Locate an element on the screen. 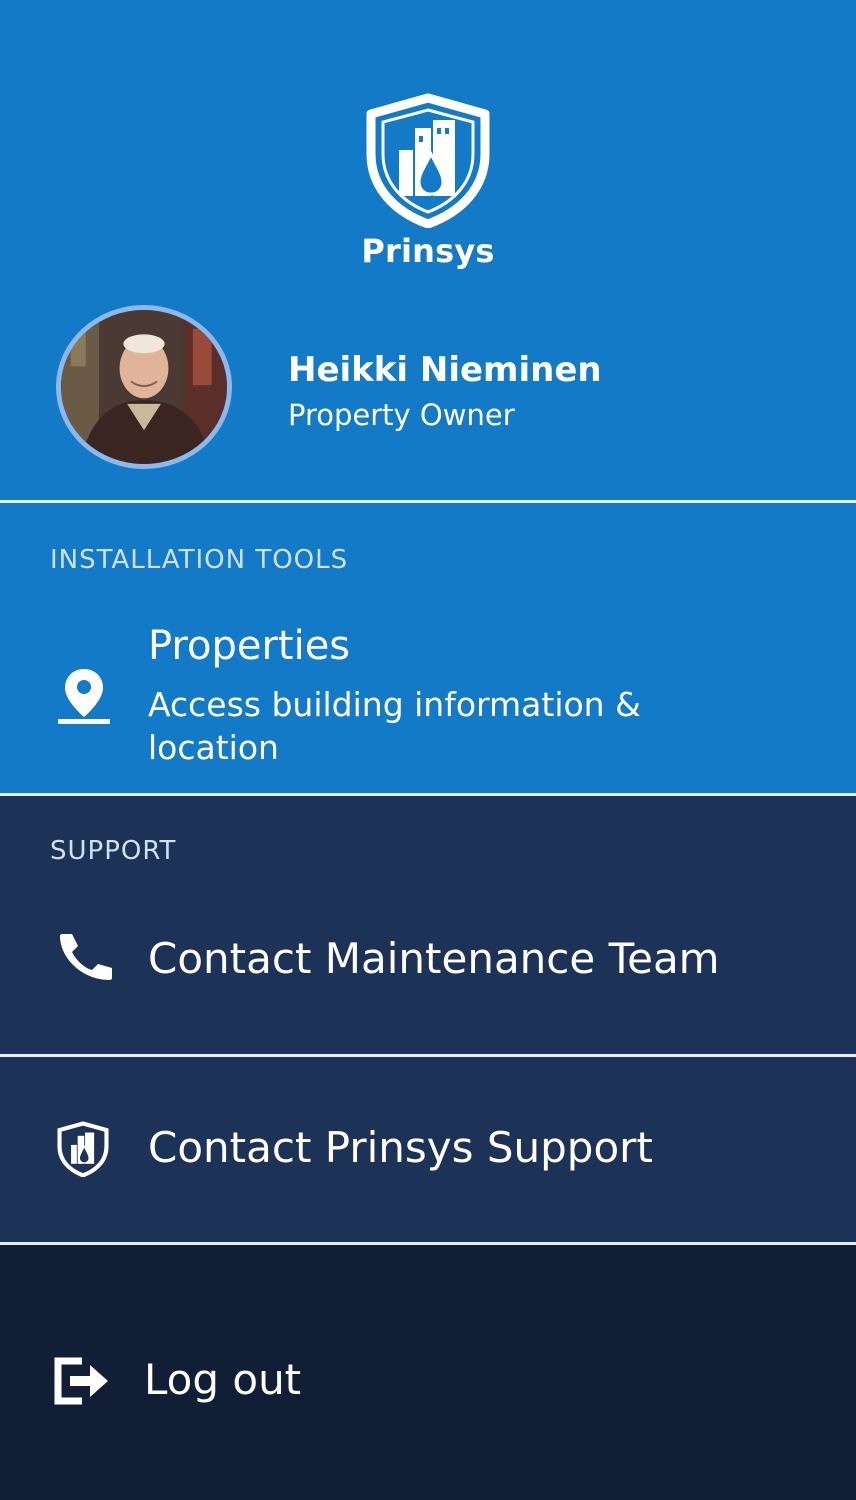  contact-maintenance-label: Contact Maintenance Team is located at coordinates (434, 958).